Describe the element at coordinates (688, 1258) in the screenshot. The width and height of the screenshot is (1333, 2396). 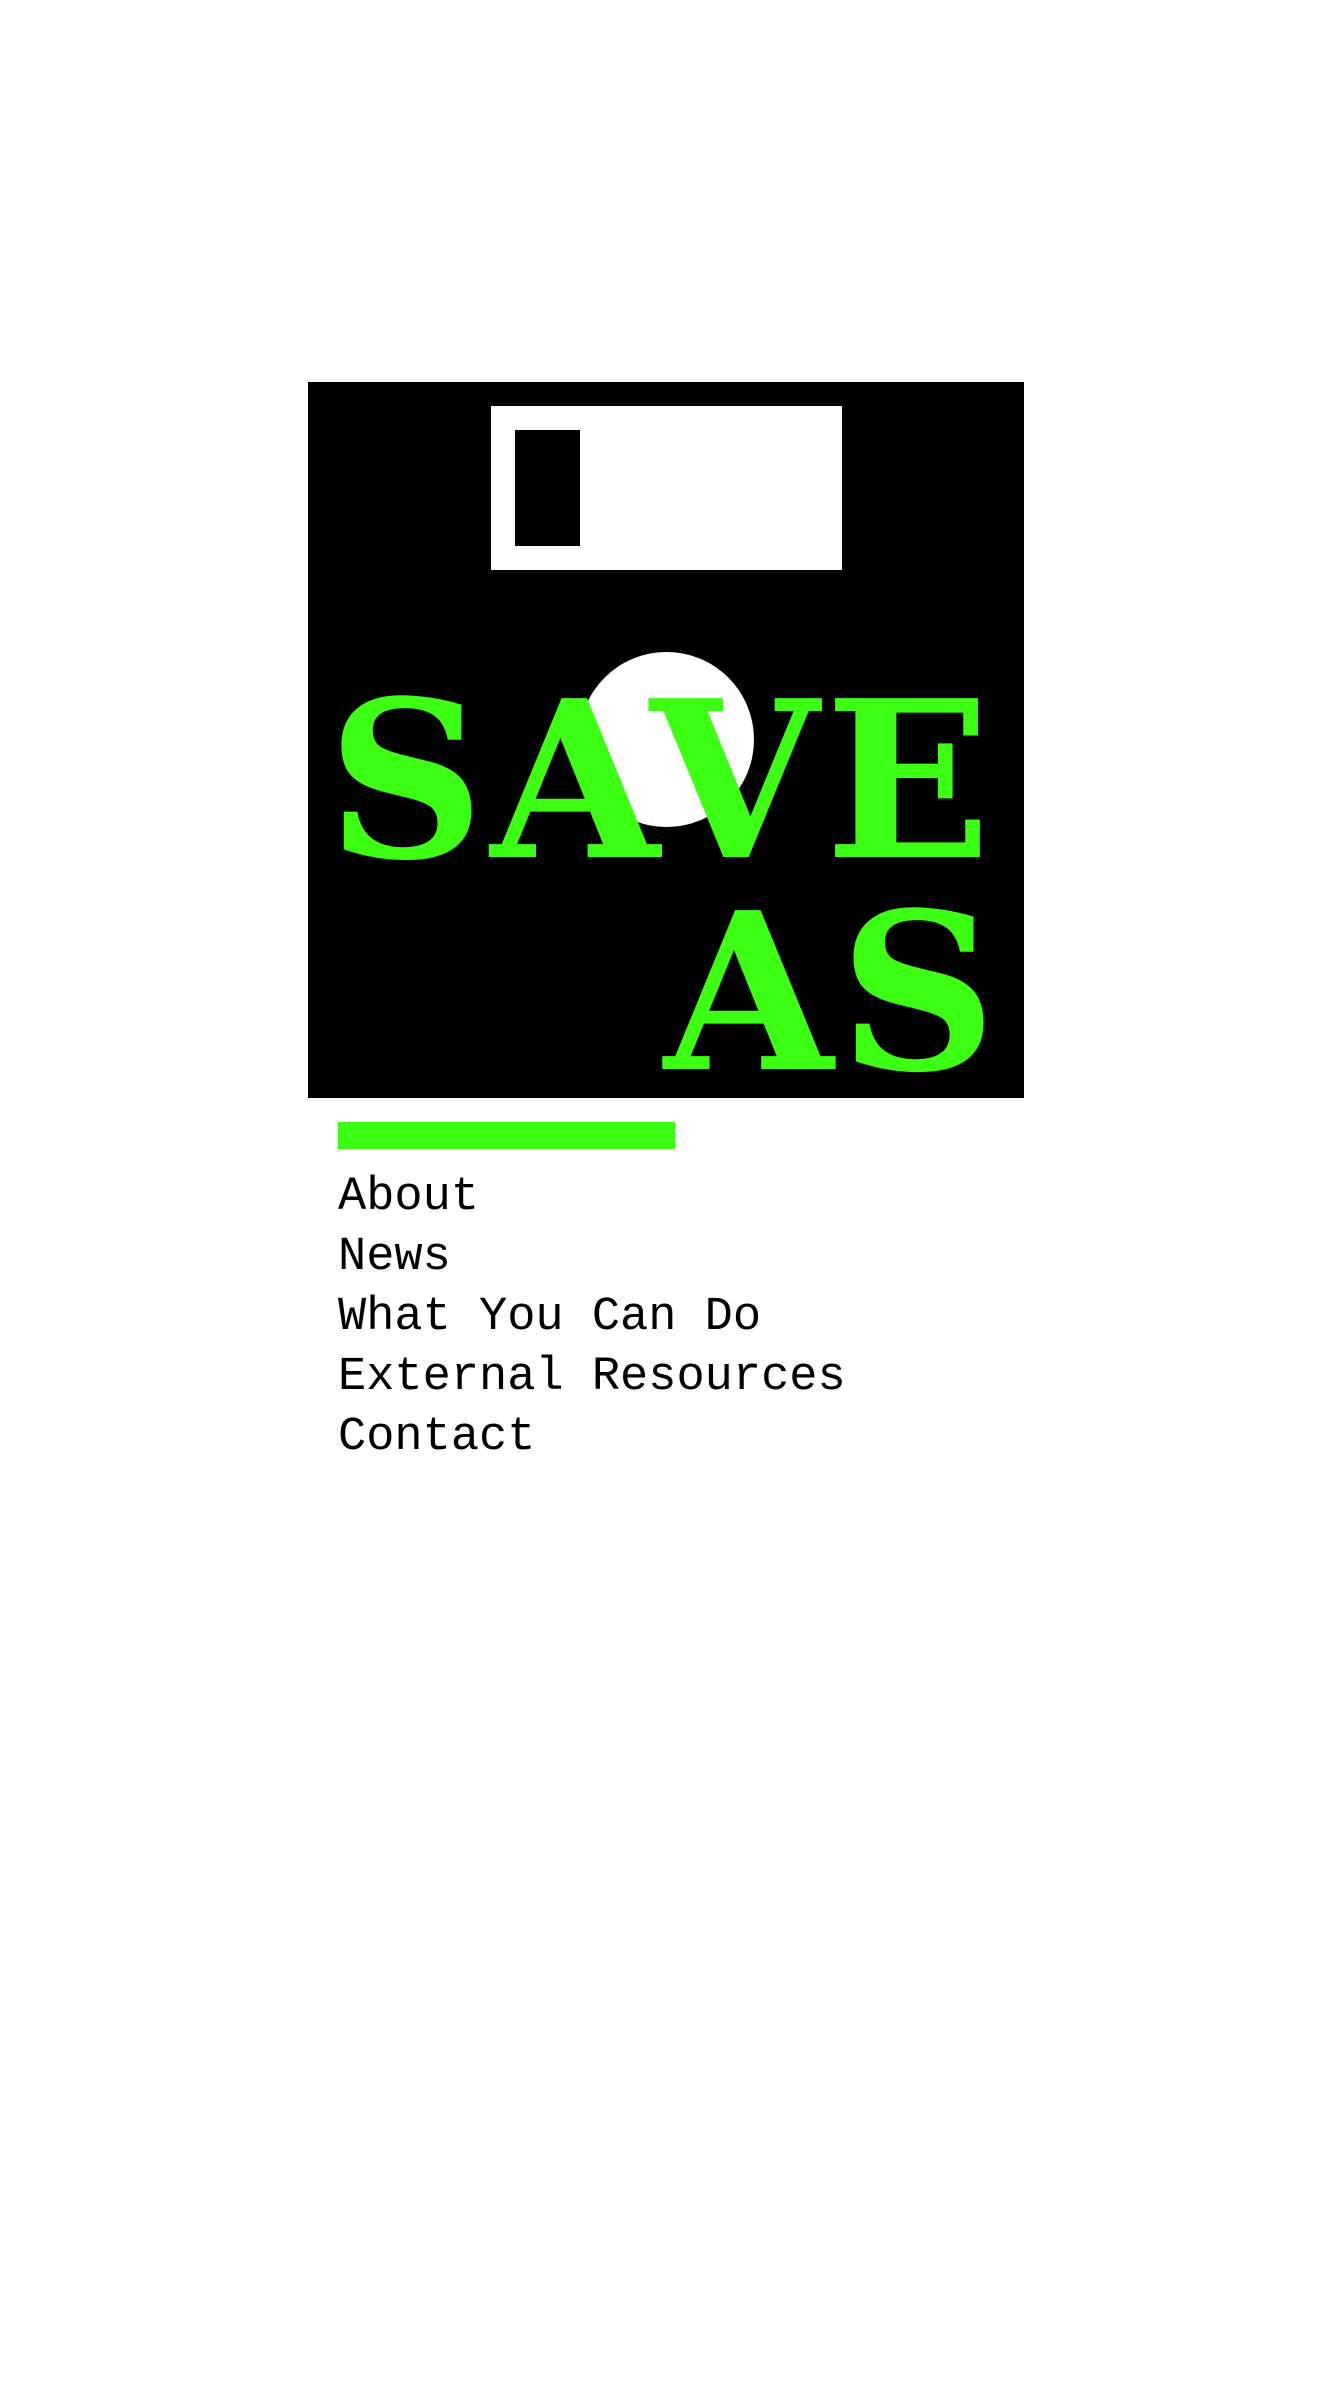
I see `nav-item-news: News` at that location.